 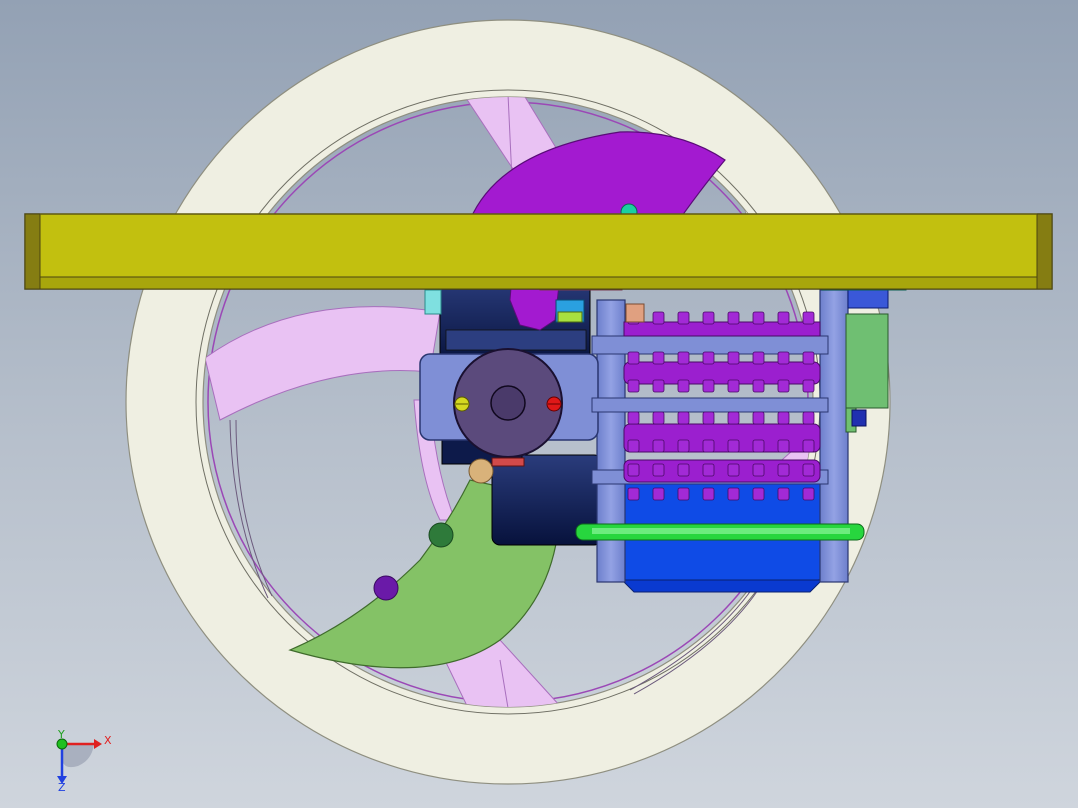 I want to click on axis-triad: X Y Z, so click(x=84, y=761).